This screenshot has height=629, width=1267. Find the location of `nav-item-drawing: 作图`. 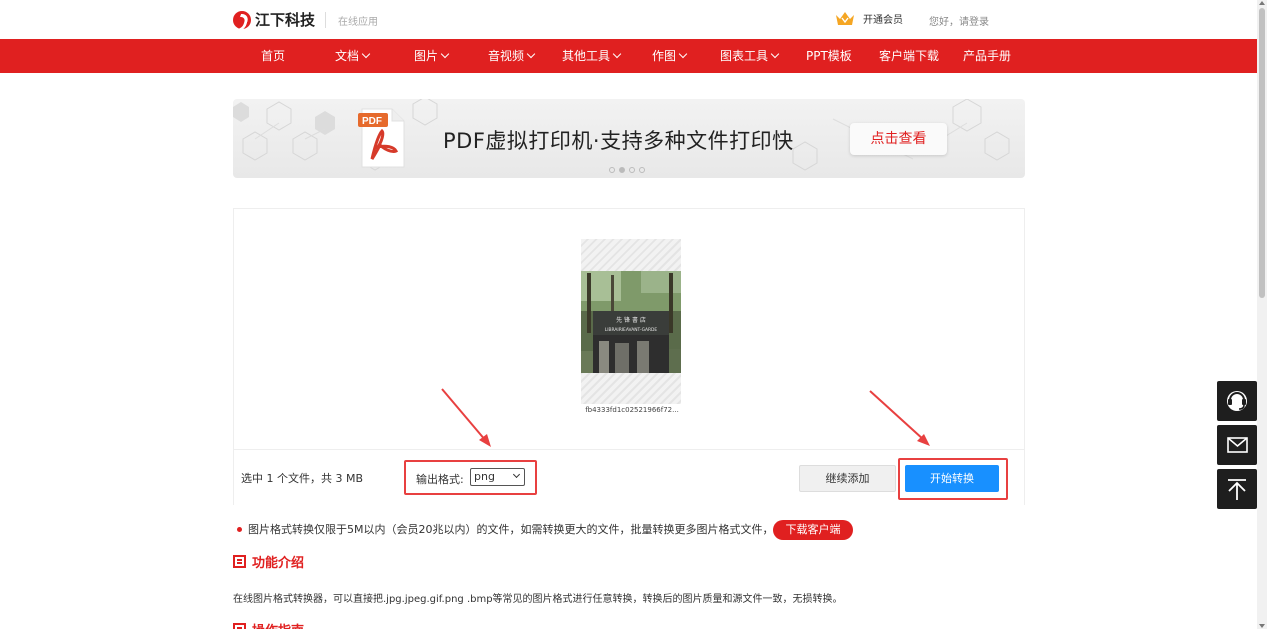

nav-item-drawing: 作图 is located at coordinates (670, 56).